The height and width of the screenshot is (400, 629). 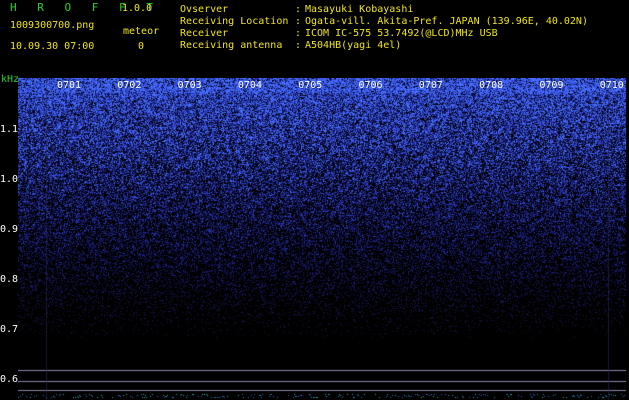 What do you see at coordinates (9, 379) in the screenshot?
I see `y-tick-label: 0.6` at bounding box center [9, 379].